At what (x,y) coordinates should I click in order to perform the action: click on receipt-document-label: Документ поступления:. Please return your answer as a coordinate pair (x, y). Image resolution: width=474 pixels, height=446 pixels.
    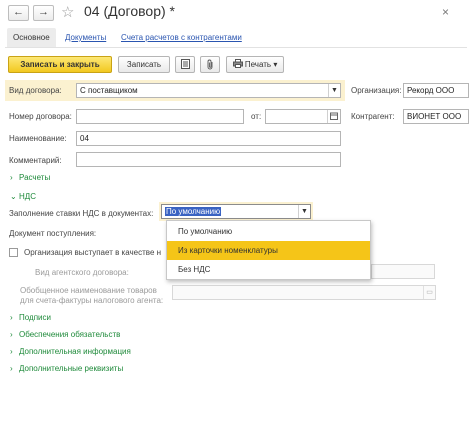
    Looking at the image, I should click on (53, 233).